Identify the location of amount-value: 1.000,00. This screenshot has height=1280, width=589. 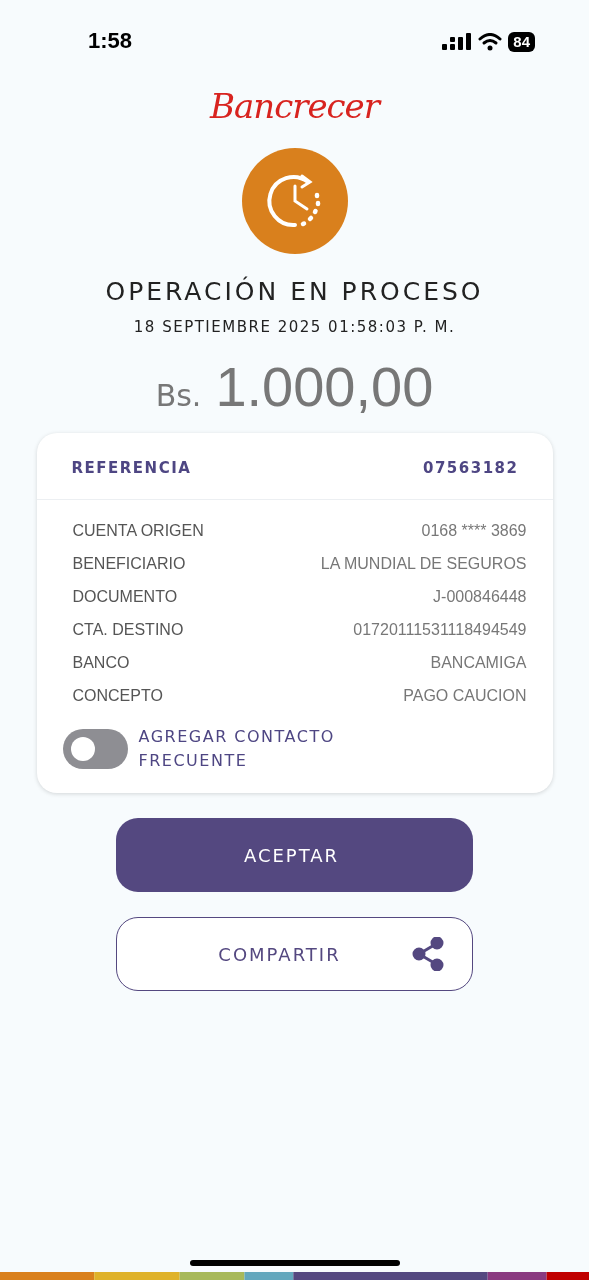
(324, 386).